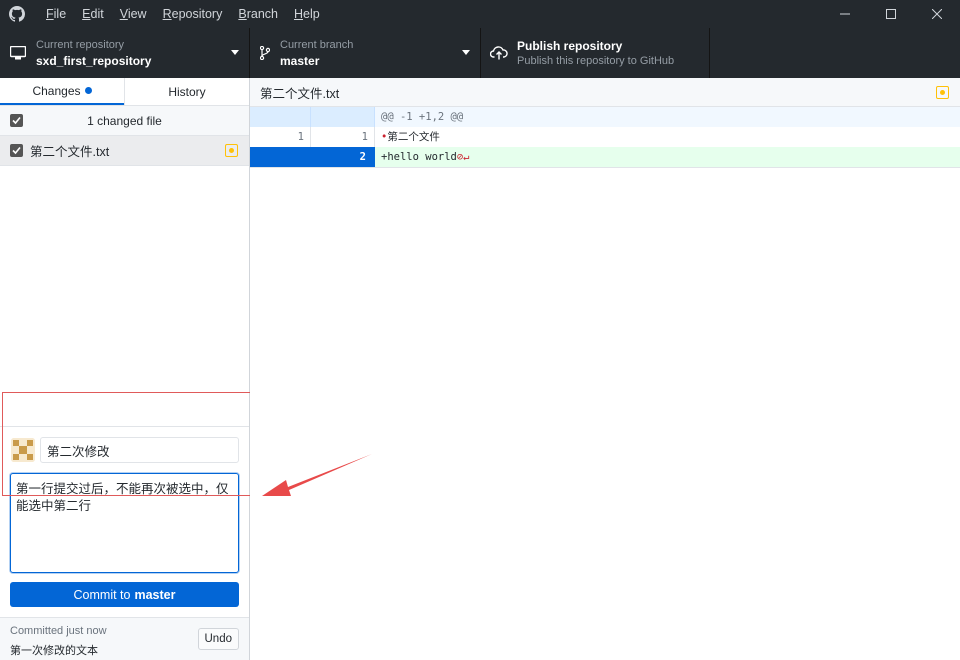 The height and width of the screenshot is (660, 960). Describe the element at coordinates (93, 14) in the screenshot. I see `menu-edit: Edit` at that location.